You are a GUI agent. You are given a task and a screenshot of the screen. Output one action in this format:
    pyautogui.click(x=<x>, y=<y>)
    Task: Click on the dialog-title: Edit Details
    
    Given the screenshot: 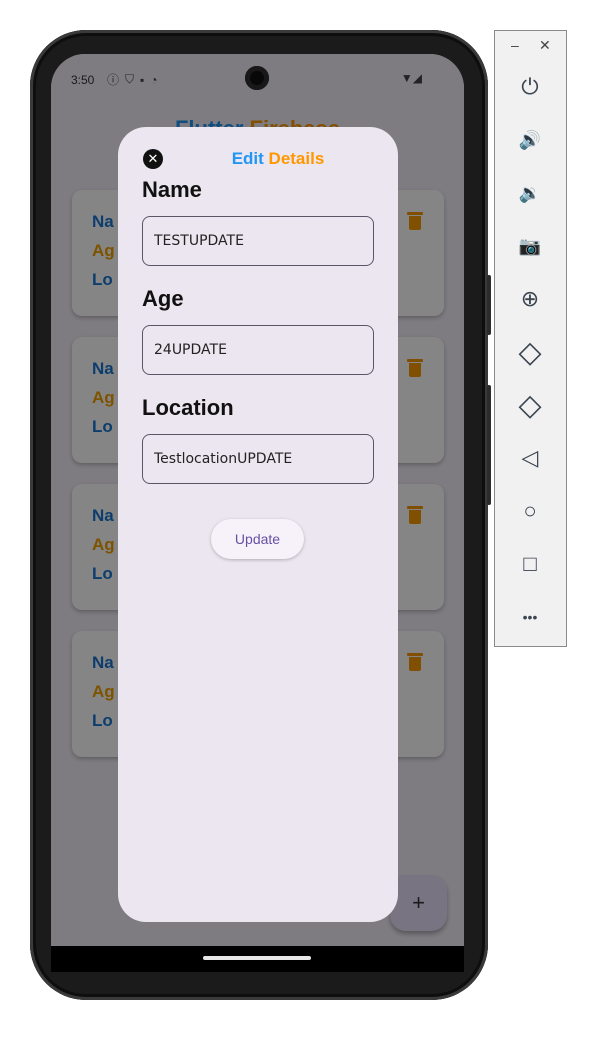 What is the action you would take?
    pyautogui.click(x=258, y=159)
    